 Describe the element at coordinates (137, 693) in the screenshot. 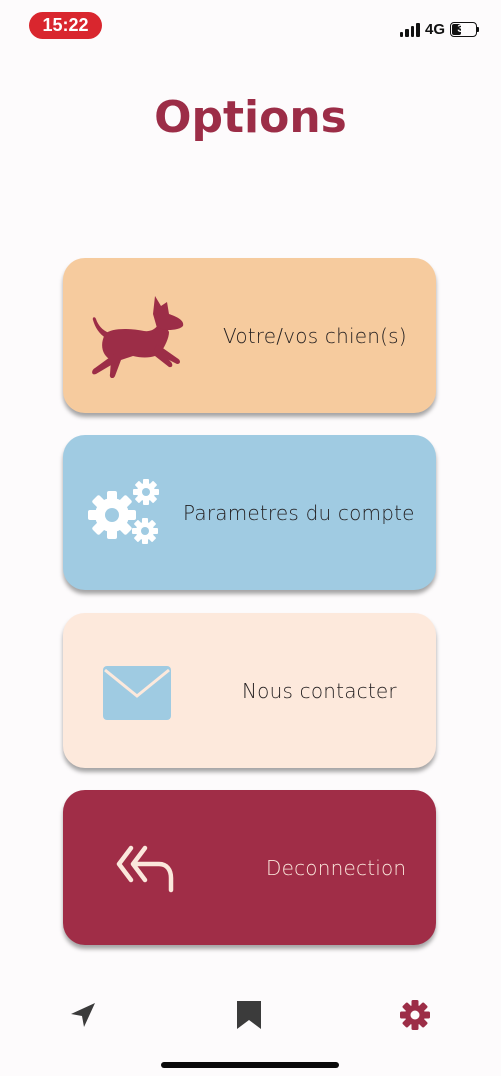

I see `envelope-icon` at that location.